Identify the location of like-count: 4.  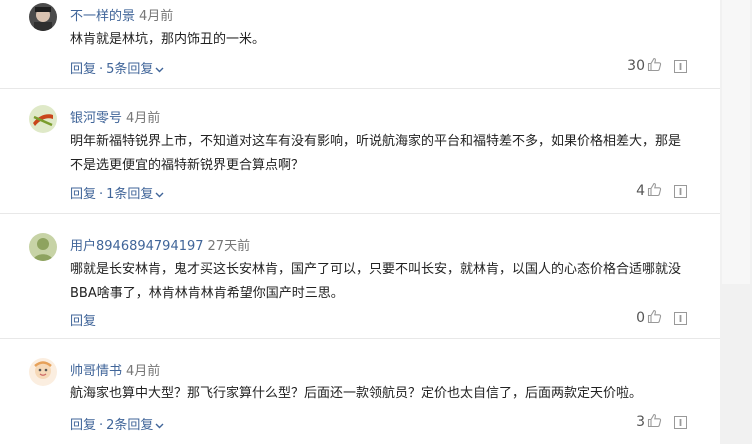
(640, 191).